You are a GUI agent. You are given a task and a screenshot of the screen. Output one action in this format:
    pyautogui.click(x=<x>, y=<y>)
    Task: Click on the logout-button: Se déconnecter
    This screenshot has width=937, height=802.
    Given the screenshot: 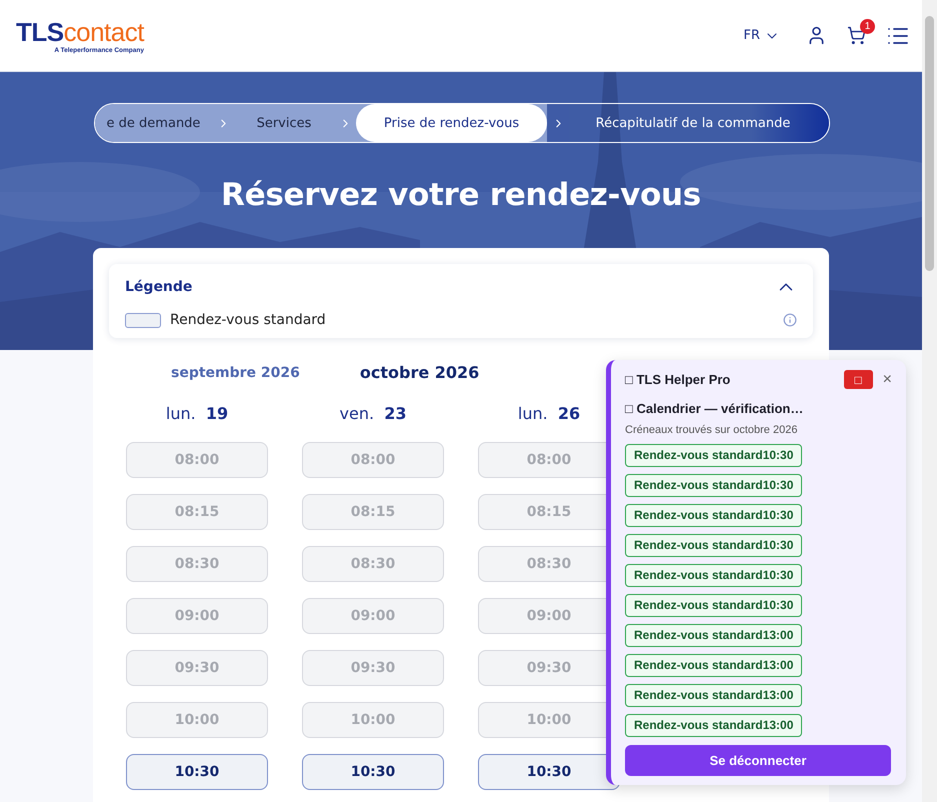 What is the action you would take?
    pyautogui.click(x=758, y=760)
    